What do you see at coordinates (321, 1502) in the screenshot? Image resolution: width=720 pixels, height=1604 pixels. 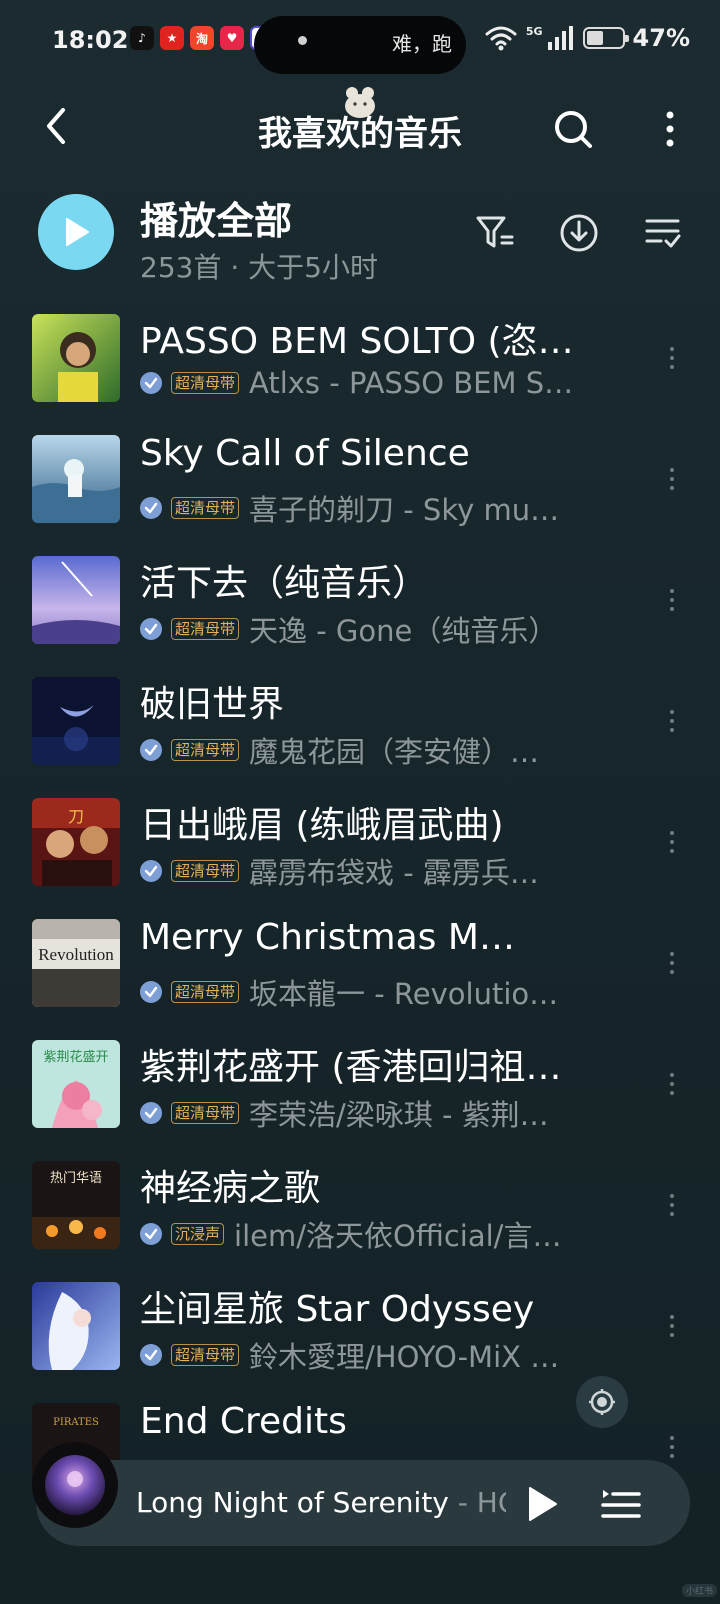 I see `now-playing: Long Night of Serenity - HOYO-MiX` at bounding box center [321, 1502].